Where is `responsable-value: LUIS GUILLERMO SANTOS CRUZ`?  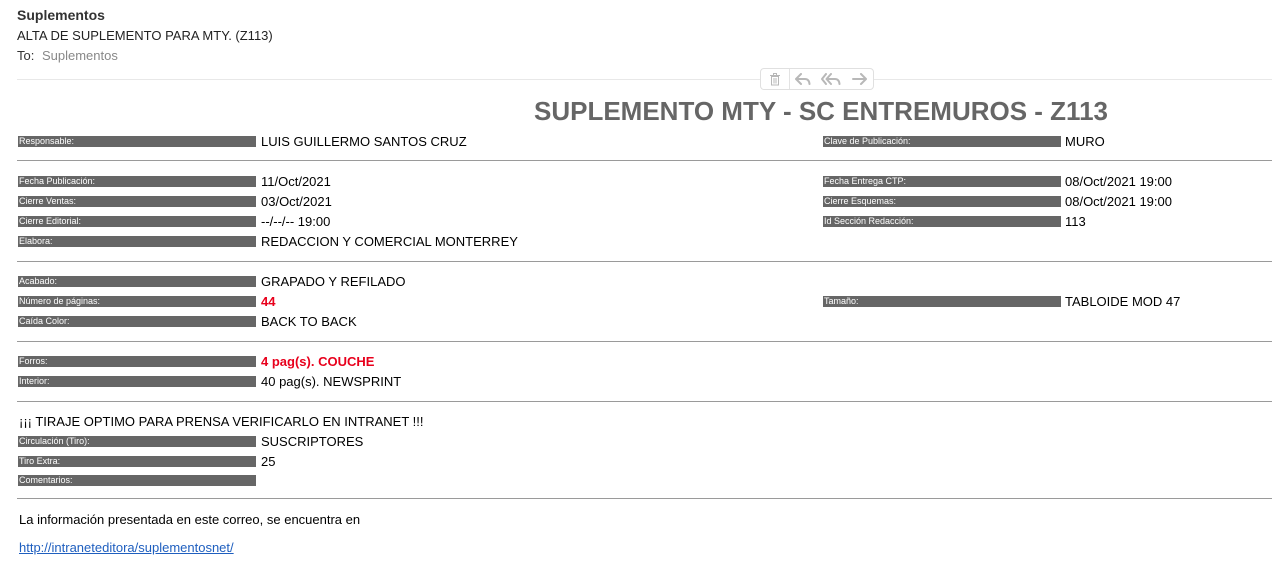 responsable-value: LUIS GUILLERMO SANTOS CRUZ is located at coordinates (364, 141).